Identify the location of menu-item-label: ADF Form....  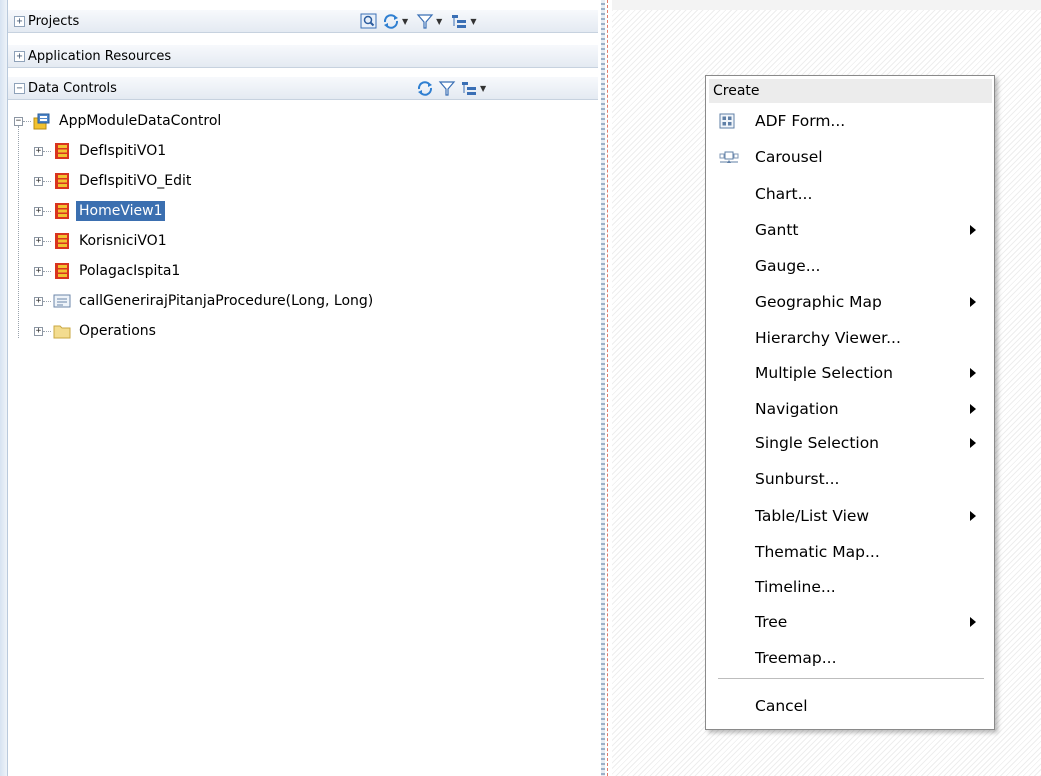
(800, 121).